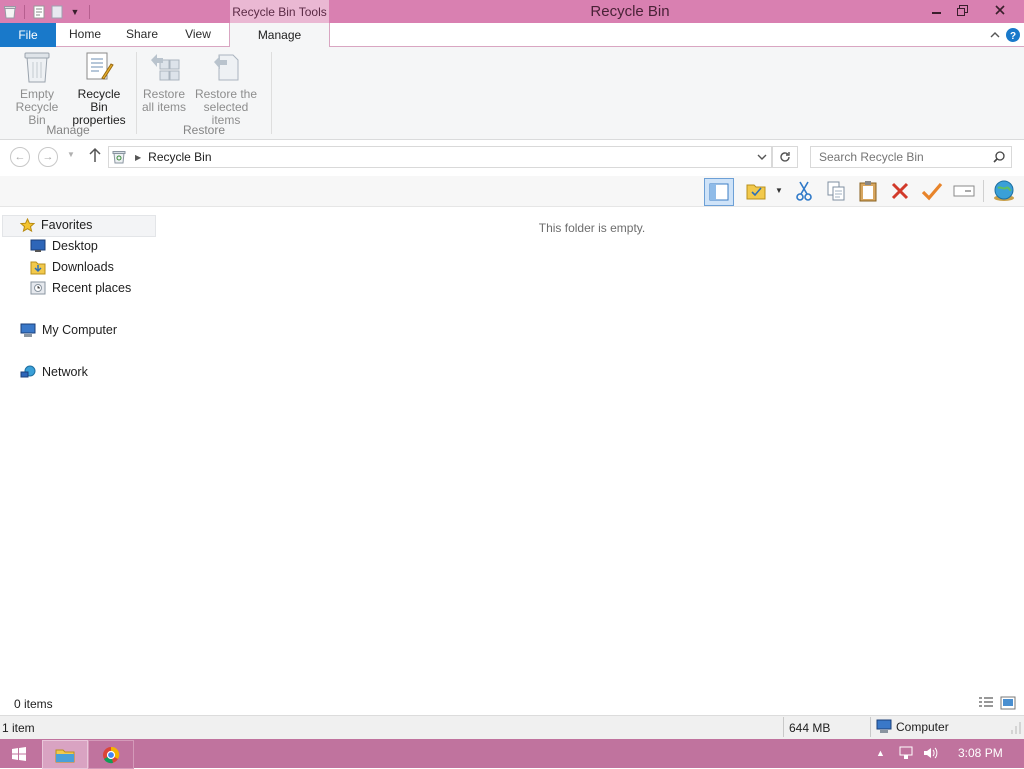  I want to click on toolbar-divider, so click(983, 191).